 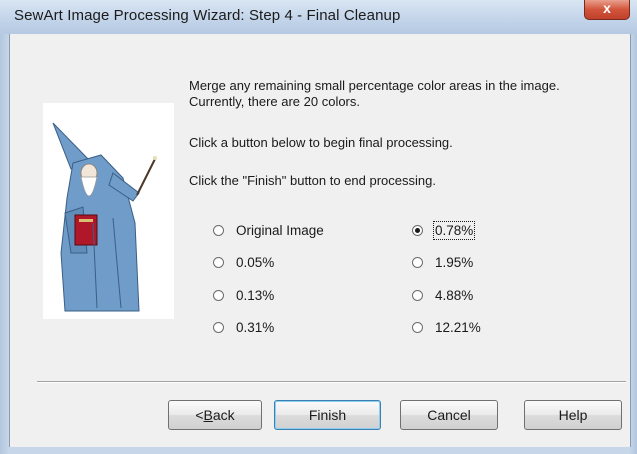 I want to click on back-mnemonic: B, so click(x=208, y=415).